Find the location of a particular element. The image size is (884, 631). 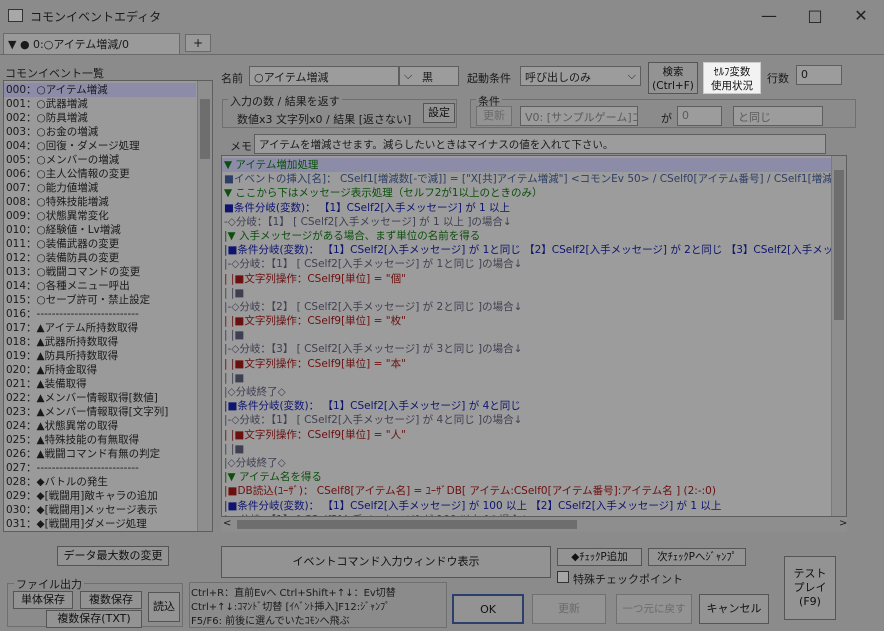

close-button: ✕ is located at coordinates (861, 15).